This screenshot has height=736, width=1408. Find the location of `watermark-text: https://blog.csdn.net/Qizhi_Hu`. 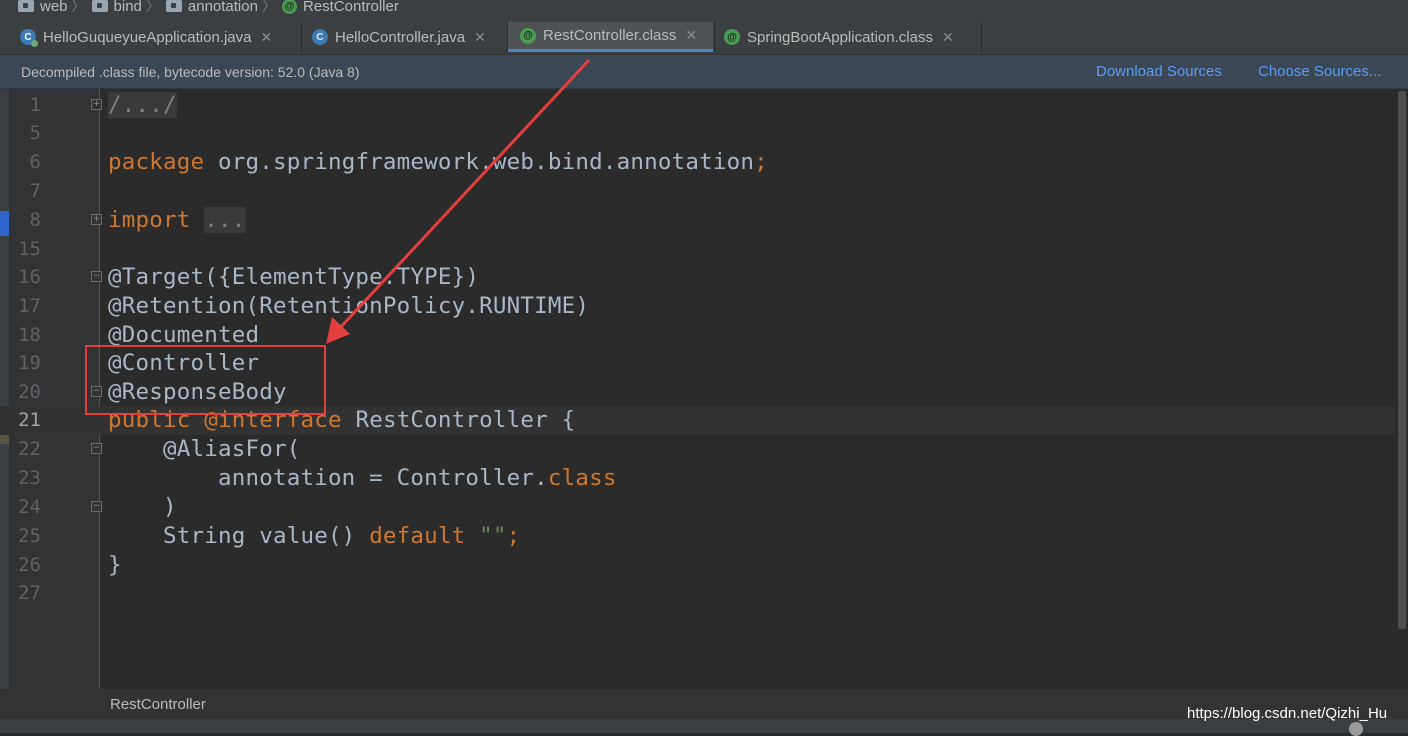

watermark-text: https://blog.csdn.net/Qizhi_Hu is located at coordinates (1287, 713).